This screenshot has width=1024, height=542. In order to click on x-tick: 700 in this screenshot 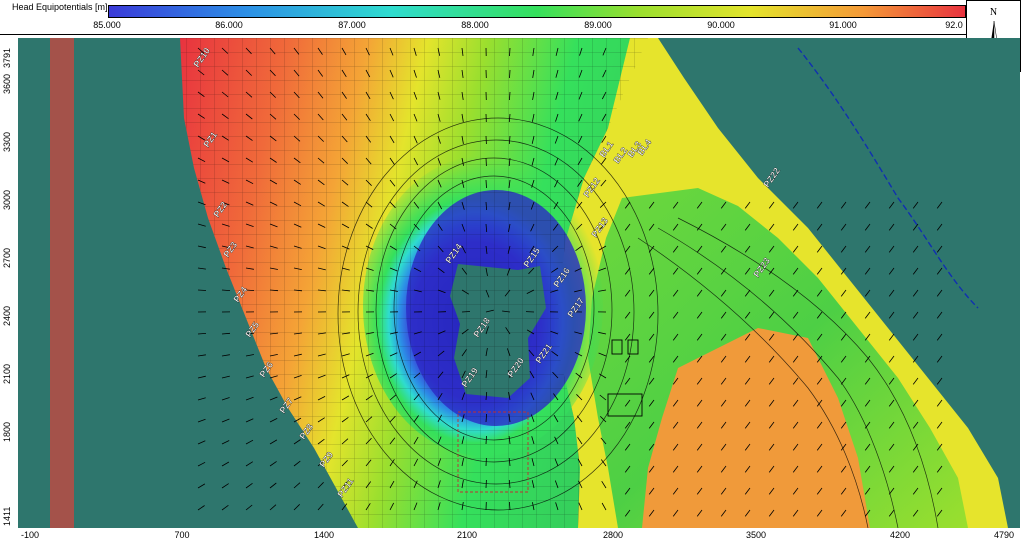, I will do `click(182, 535)`.